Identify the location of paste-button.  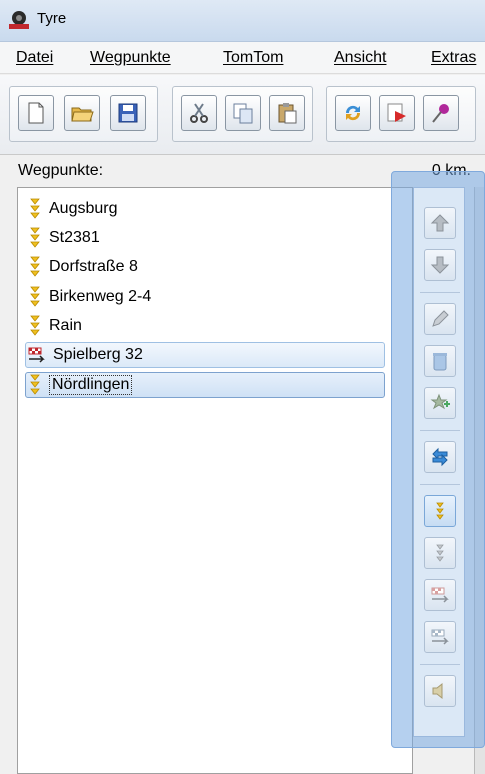
(287, 113).